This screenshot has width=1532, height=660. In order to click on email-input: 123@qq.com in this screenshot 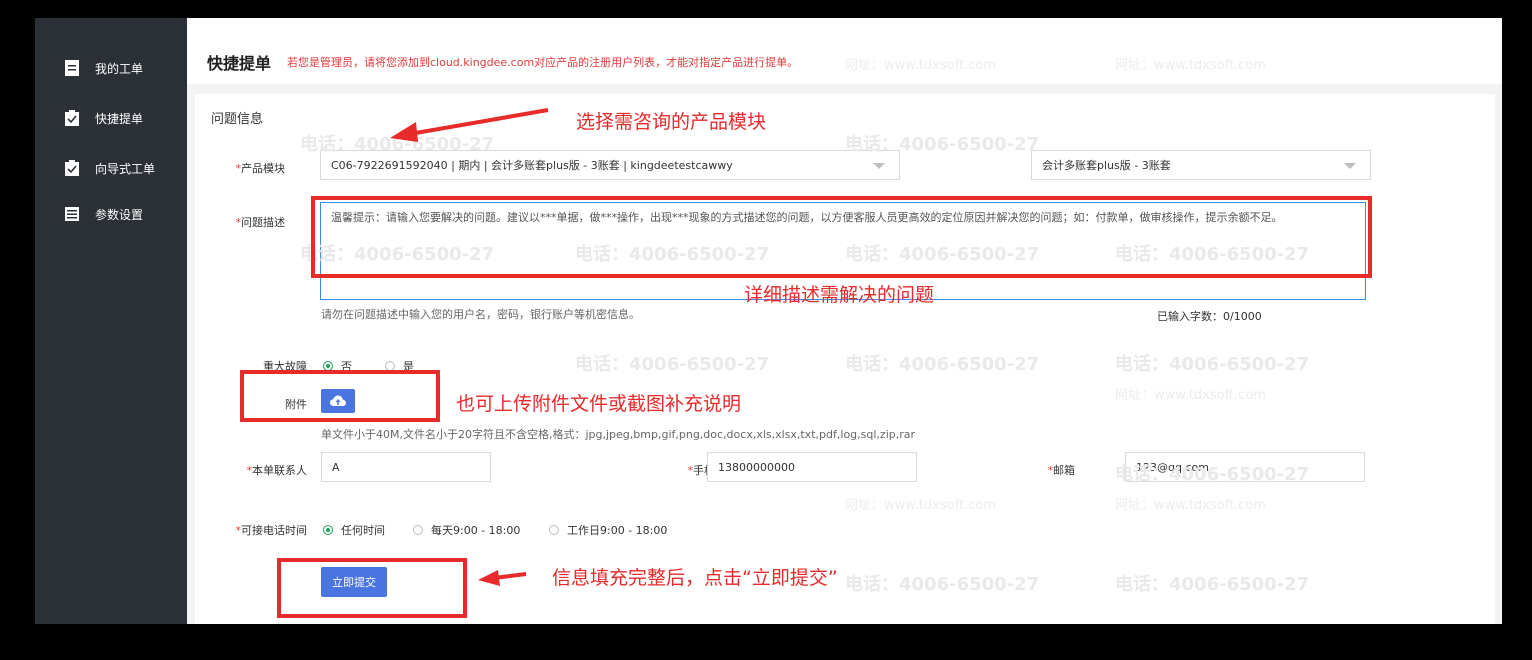, I will do `click(1245, 467)`.